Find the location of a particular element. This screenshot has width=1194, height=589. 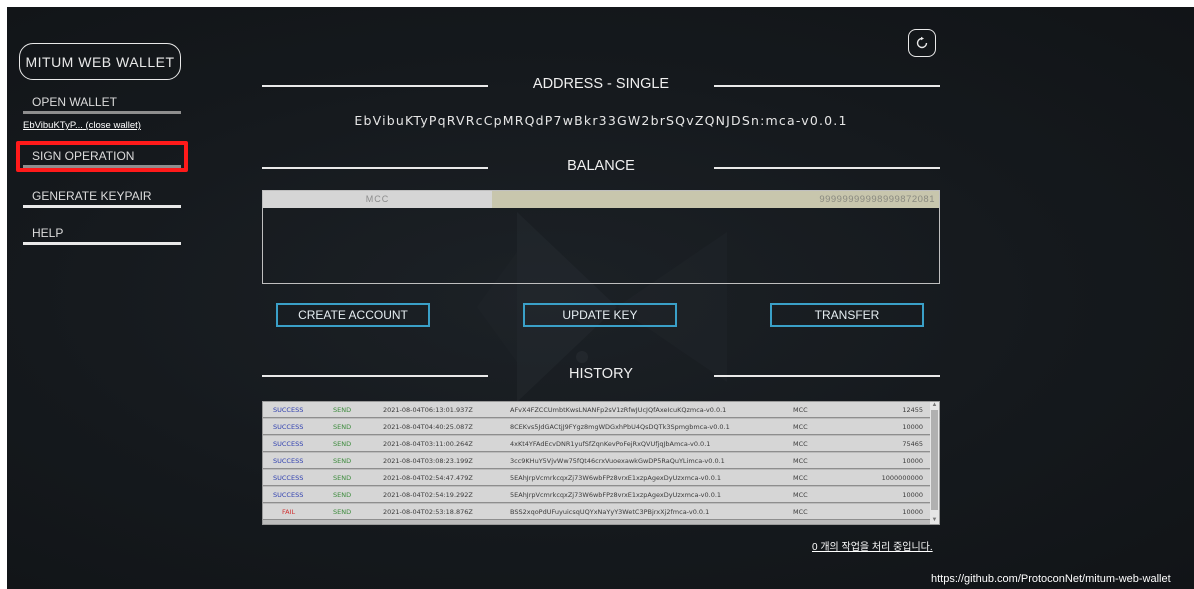

balance-section-title: BALANCE is located at coordinates (601, 166).